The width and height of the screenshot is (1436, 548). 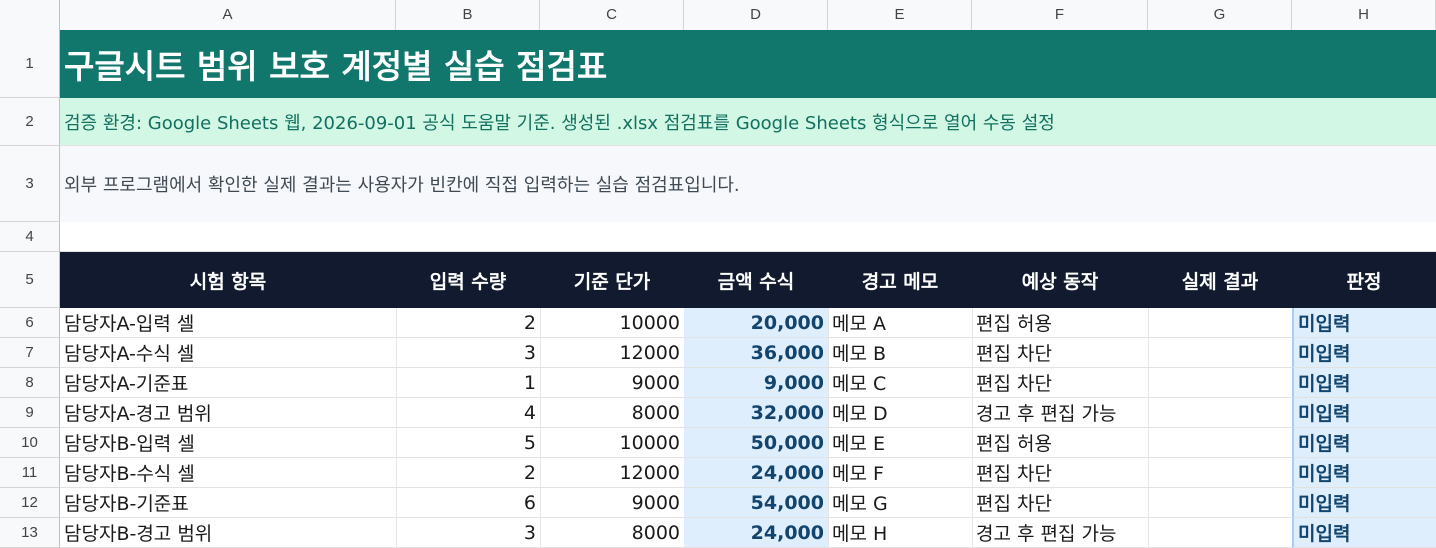 I want to click on column-header-e: E, so click(x=900, y=15).